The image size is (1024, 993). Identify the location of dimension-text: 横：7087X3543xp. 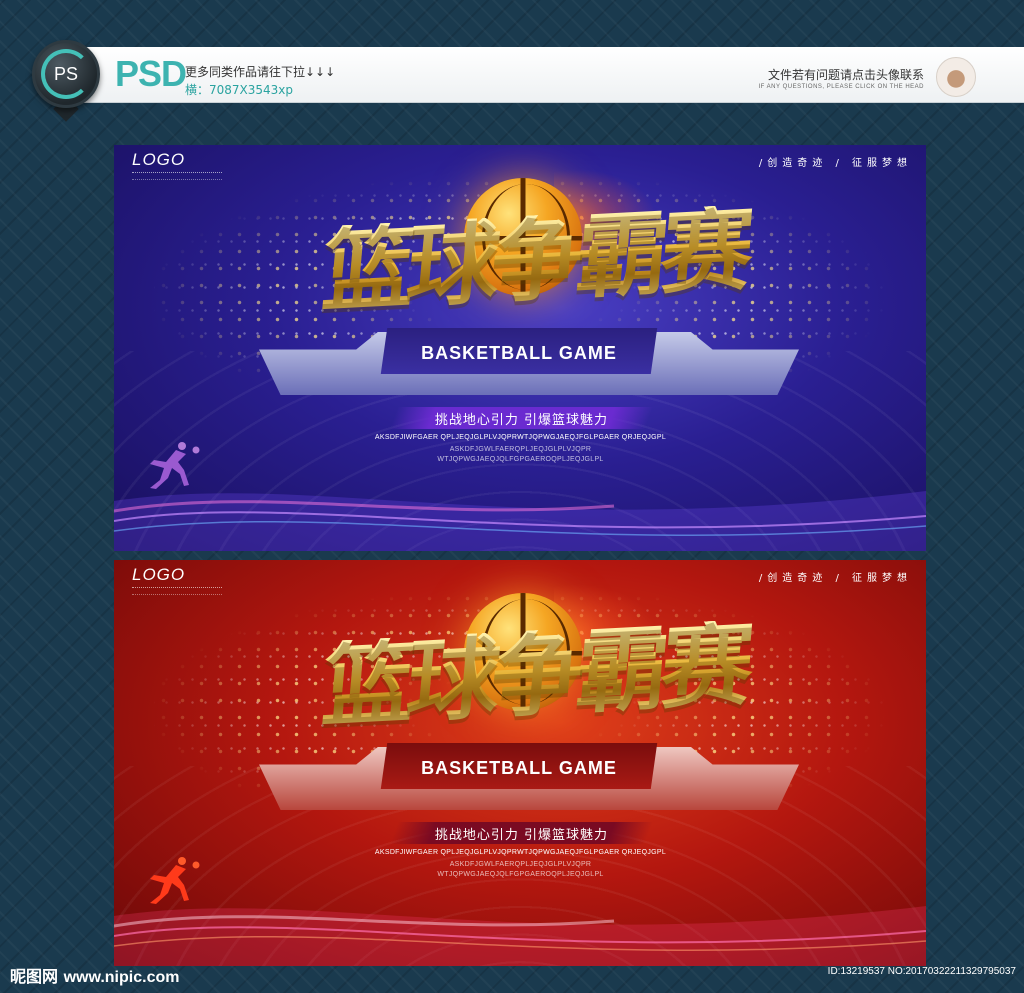
(239, 90).